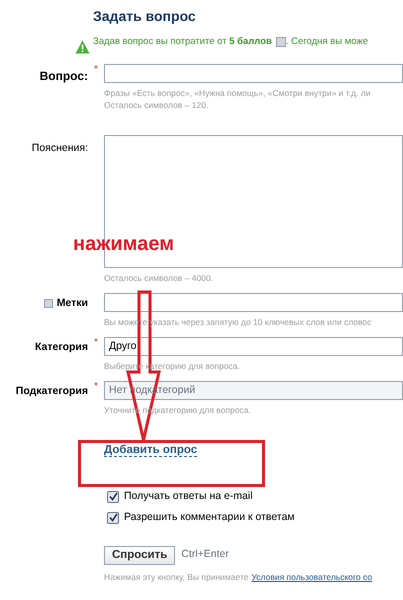 This screenshot has width=403, height=600. What do you see at coordinates (311, 577) in the screenshot?
I see `terms-link: Условия пользовательского со` at bounding box center [311, 577].